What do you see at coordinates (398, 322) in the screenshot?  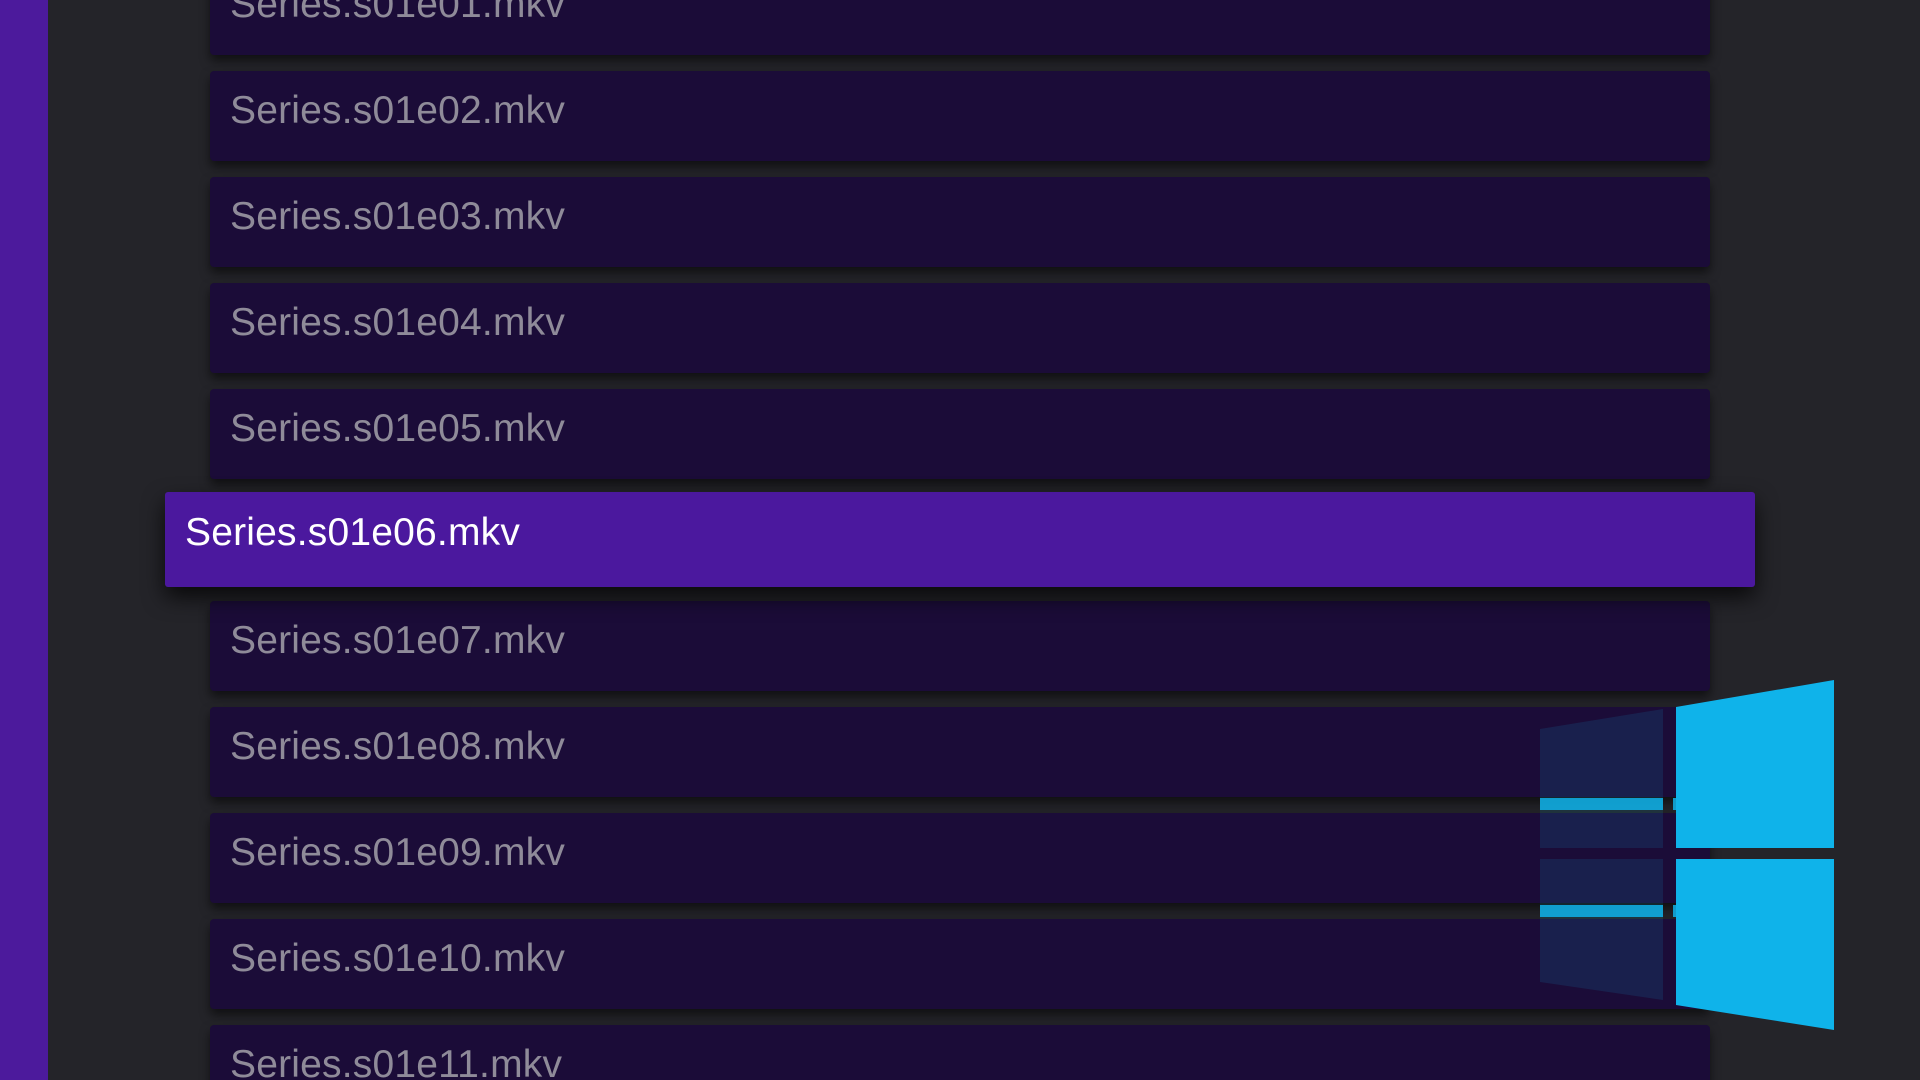 I see `list-item-label: Series.s01e04.mkv` at bounding box center [398, 322].